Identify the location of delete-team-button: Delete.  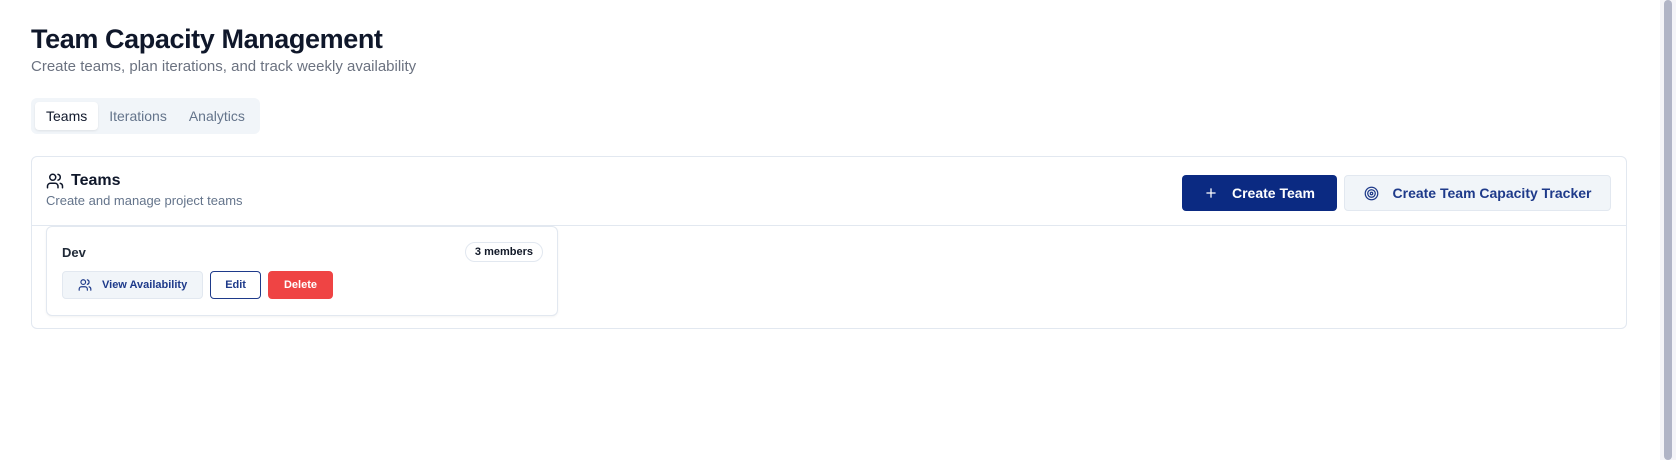
(300, 285).